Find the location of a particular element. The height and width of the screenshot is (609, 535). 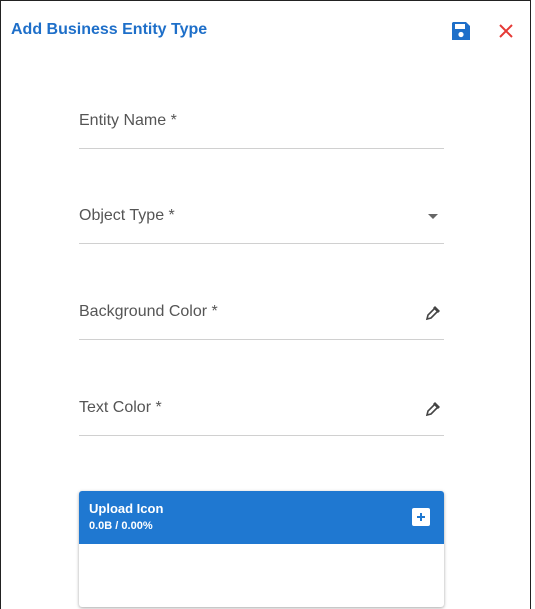

add-file-button is located at coordinates (421, 517).